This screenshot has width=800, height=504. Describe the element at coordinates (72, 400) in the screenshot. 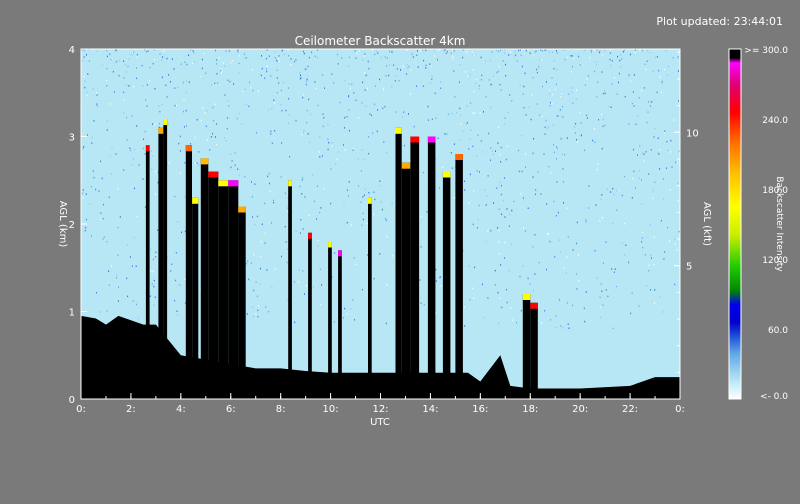

I see `y-left-tick-label: 0` at that location.